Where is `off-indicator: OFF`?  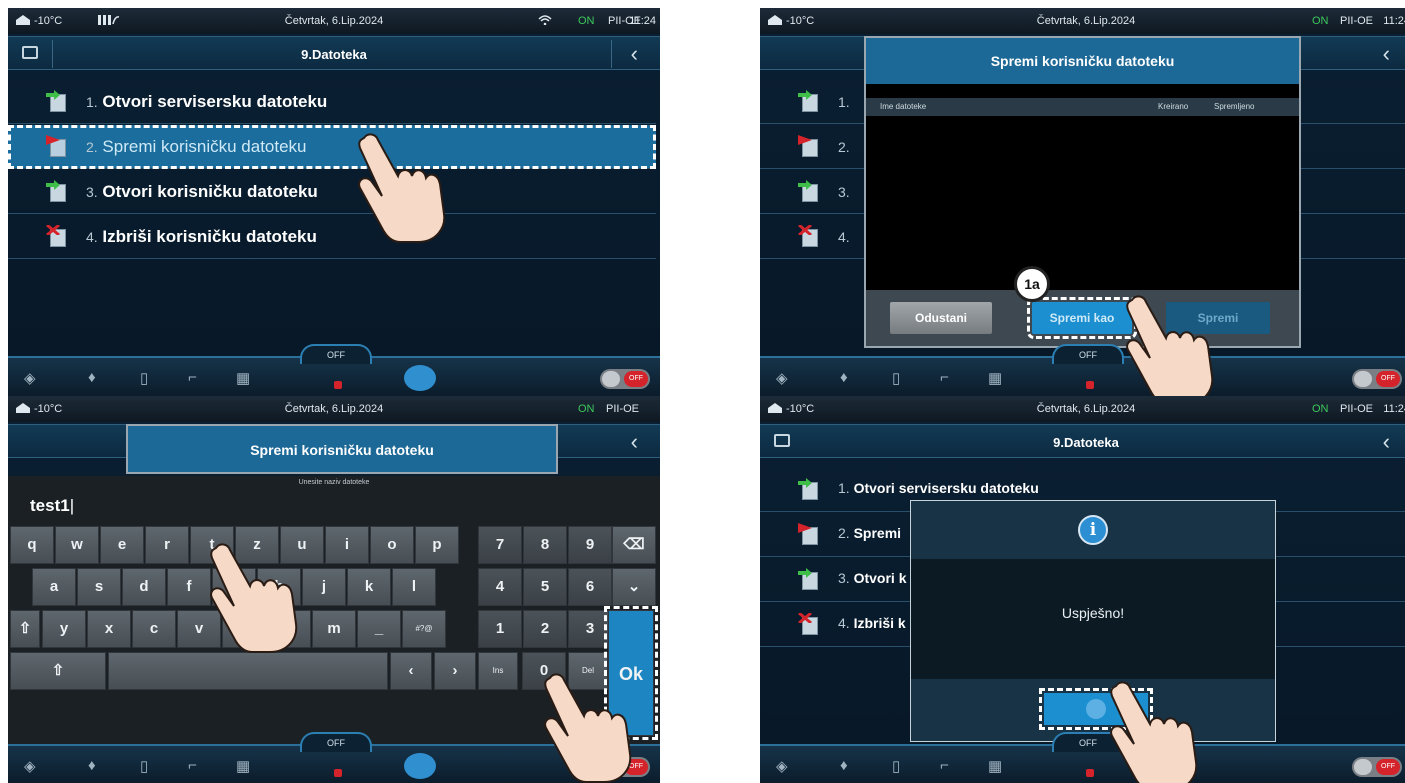
off-indicator: OFF is located at coordinates (336, 742).